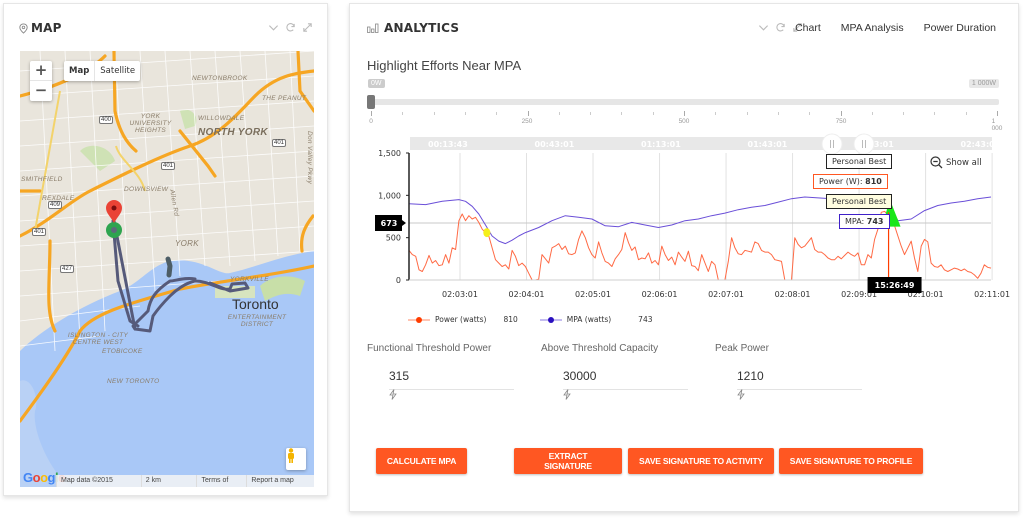 The image size is (1024, 518). I want to click on slider-min-badge: 0W, so click(376, 83).